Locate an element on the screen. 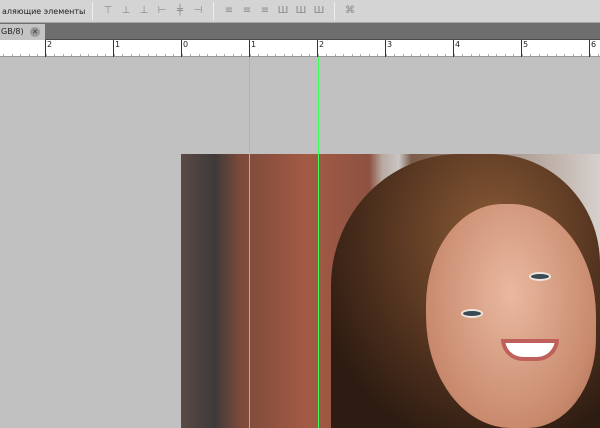  align-left-icon: ⊢ is located at coordinates (162, 11).